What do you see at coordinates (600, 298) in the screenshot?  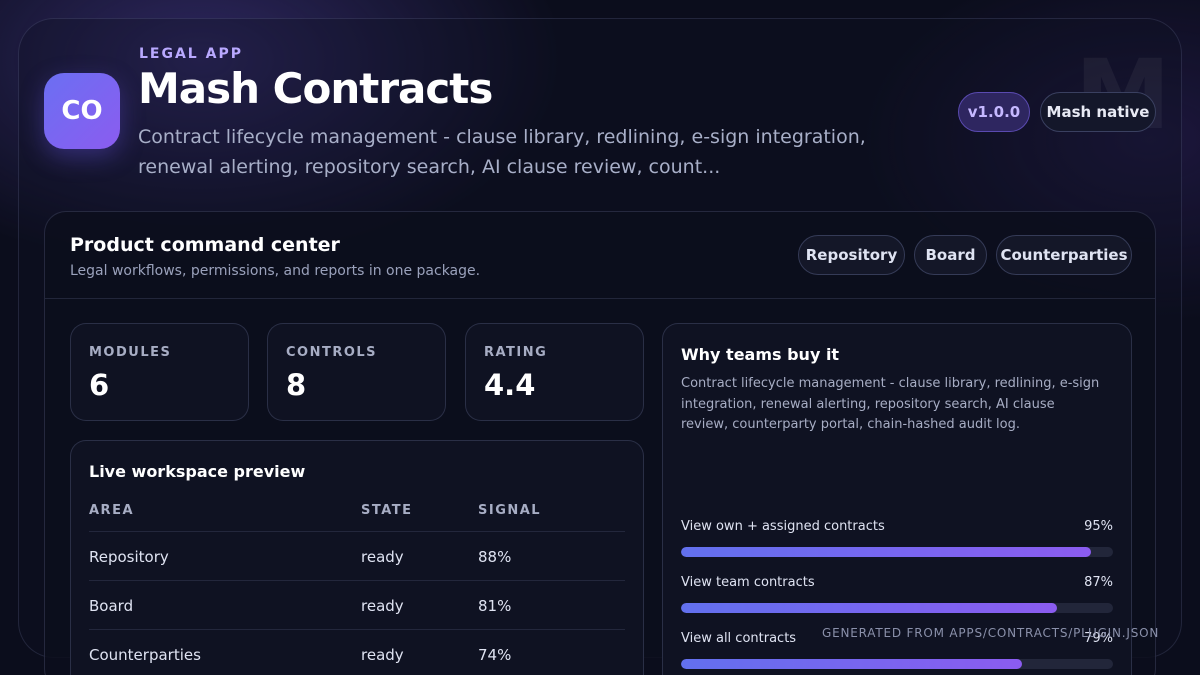 I see `panel-divider` at bounding box center [600, 298].